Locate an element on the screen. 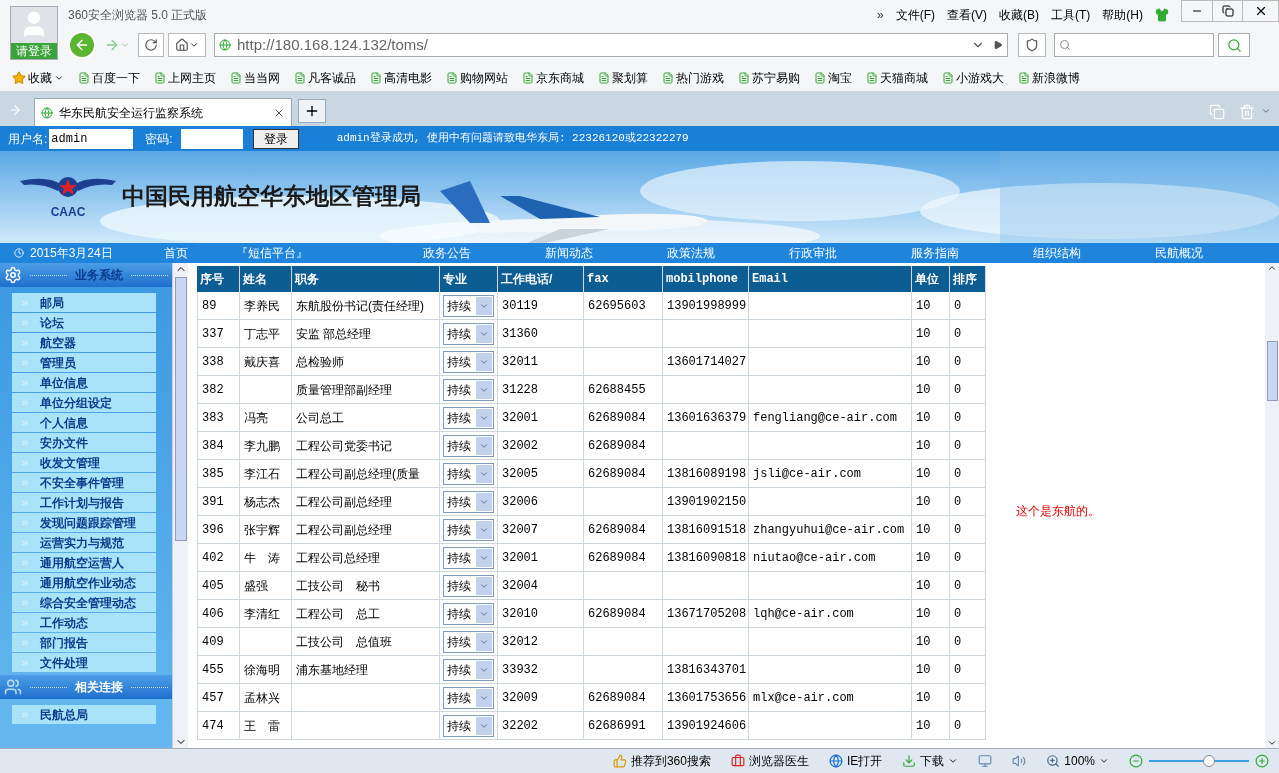  ie-open-button: IE打开 is located at coordinates (855, 761).